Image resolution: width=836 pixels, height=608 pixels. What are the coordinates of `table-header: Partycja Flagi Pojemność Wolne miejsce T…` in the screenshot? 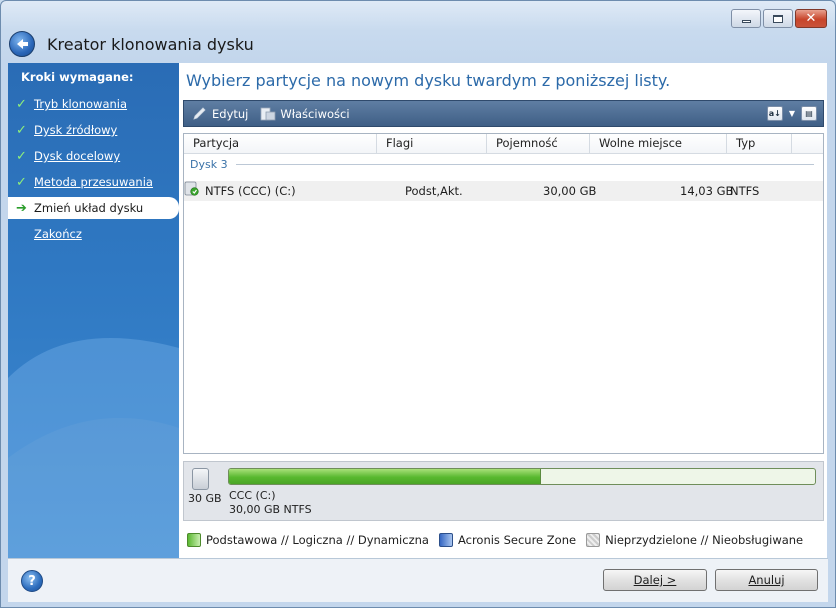 It's located at (503, 144).